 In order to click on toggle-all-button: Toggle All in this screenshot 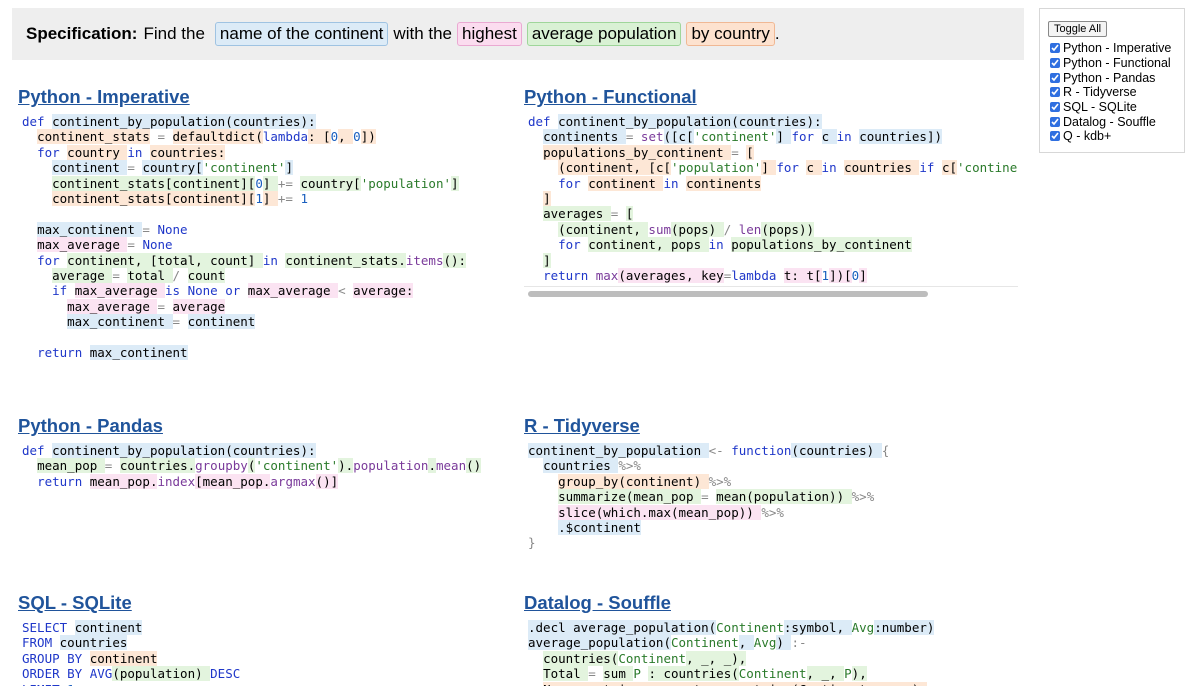, I will do `click(1078, 29)`.